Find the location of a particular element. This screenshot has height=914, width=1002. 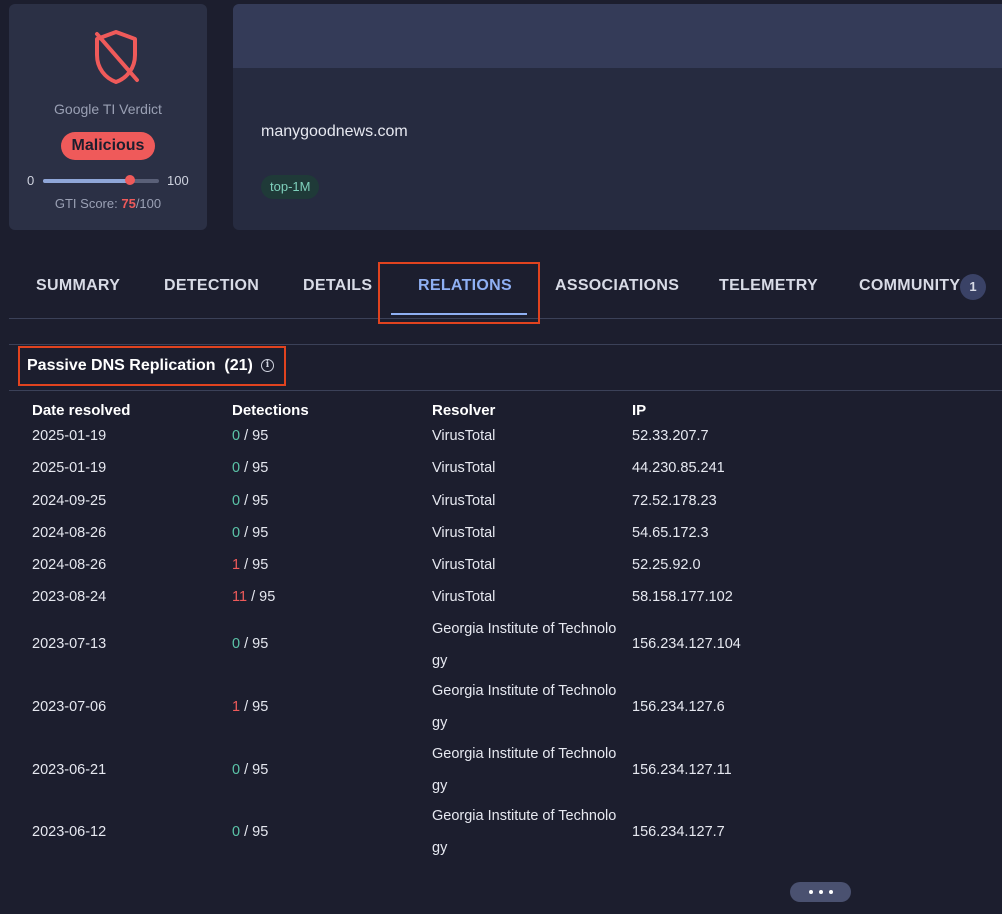

section-title-text: Passive DNS Replication is located at coordinates (121, 365).